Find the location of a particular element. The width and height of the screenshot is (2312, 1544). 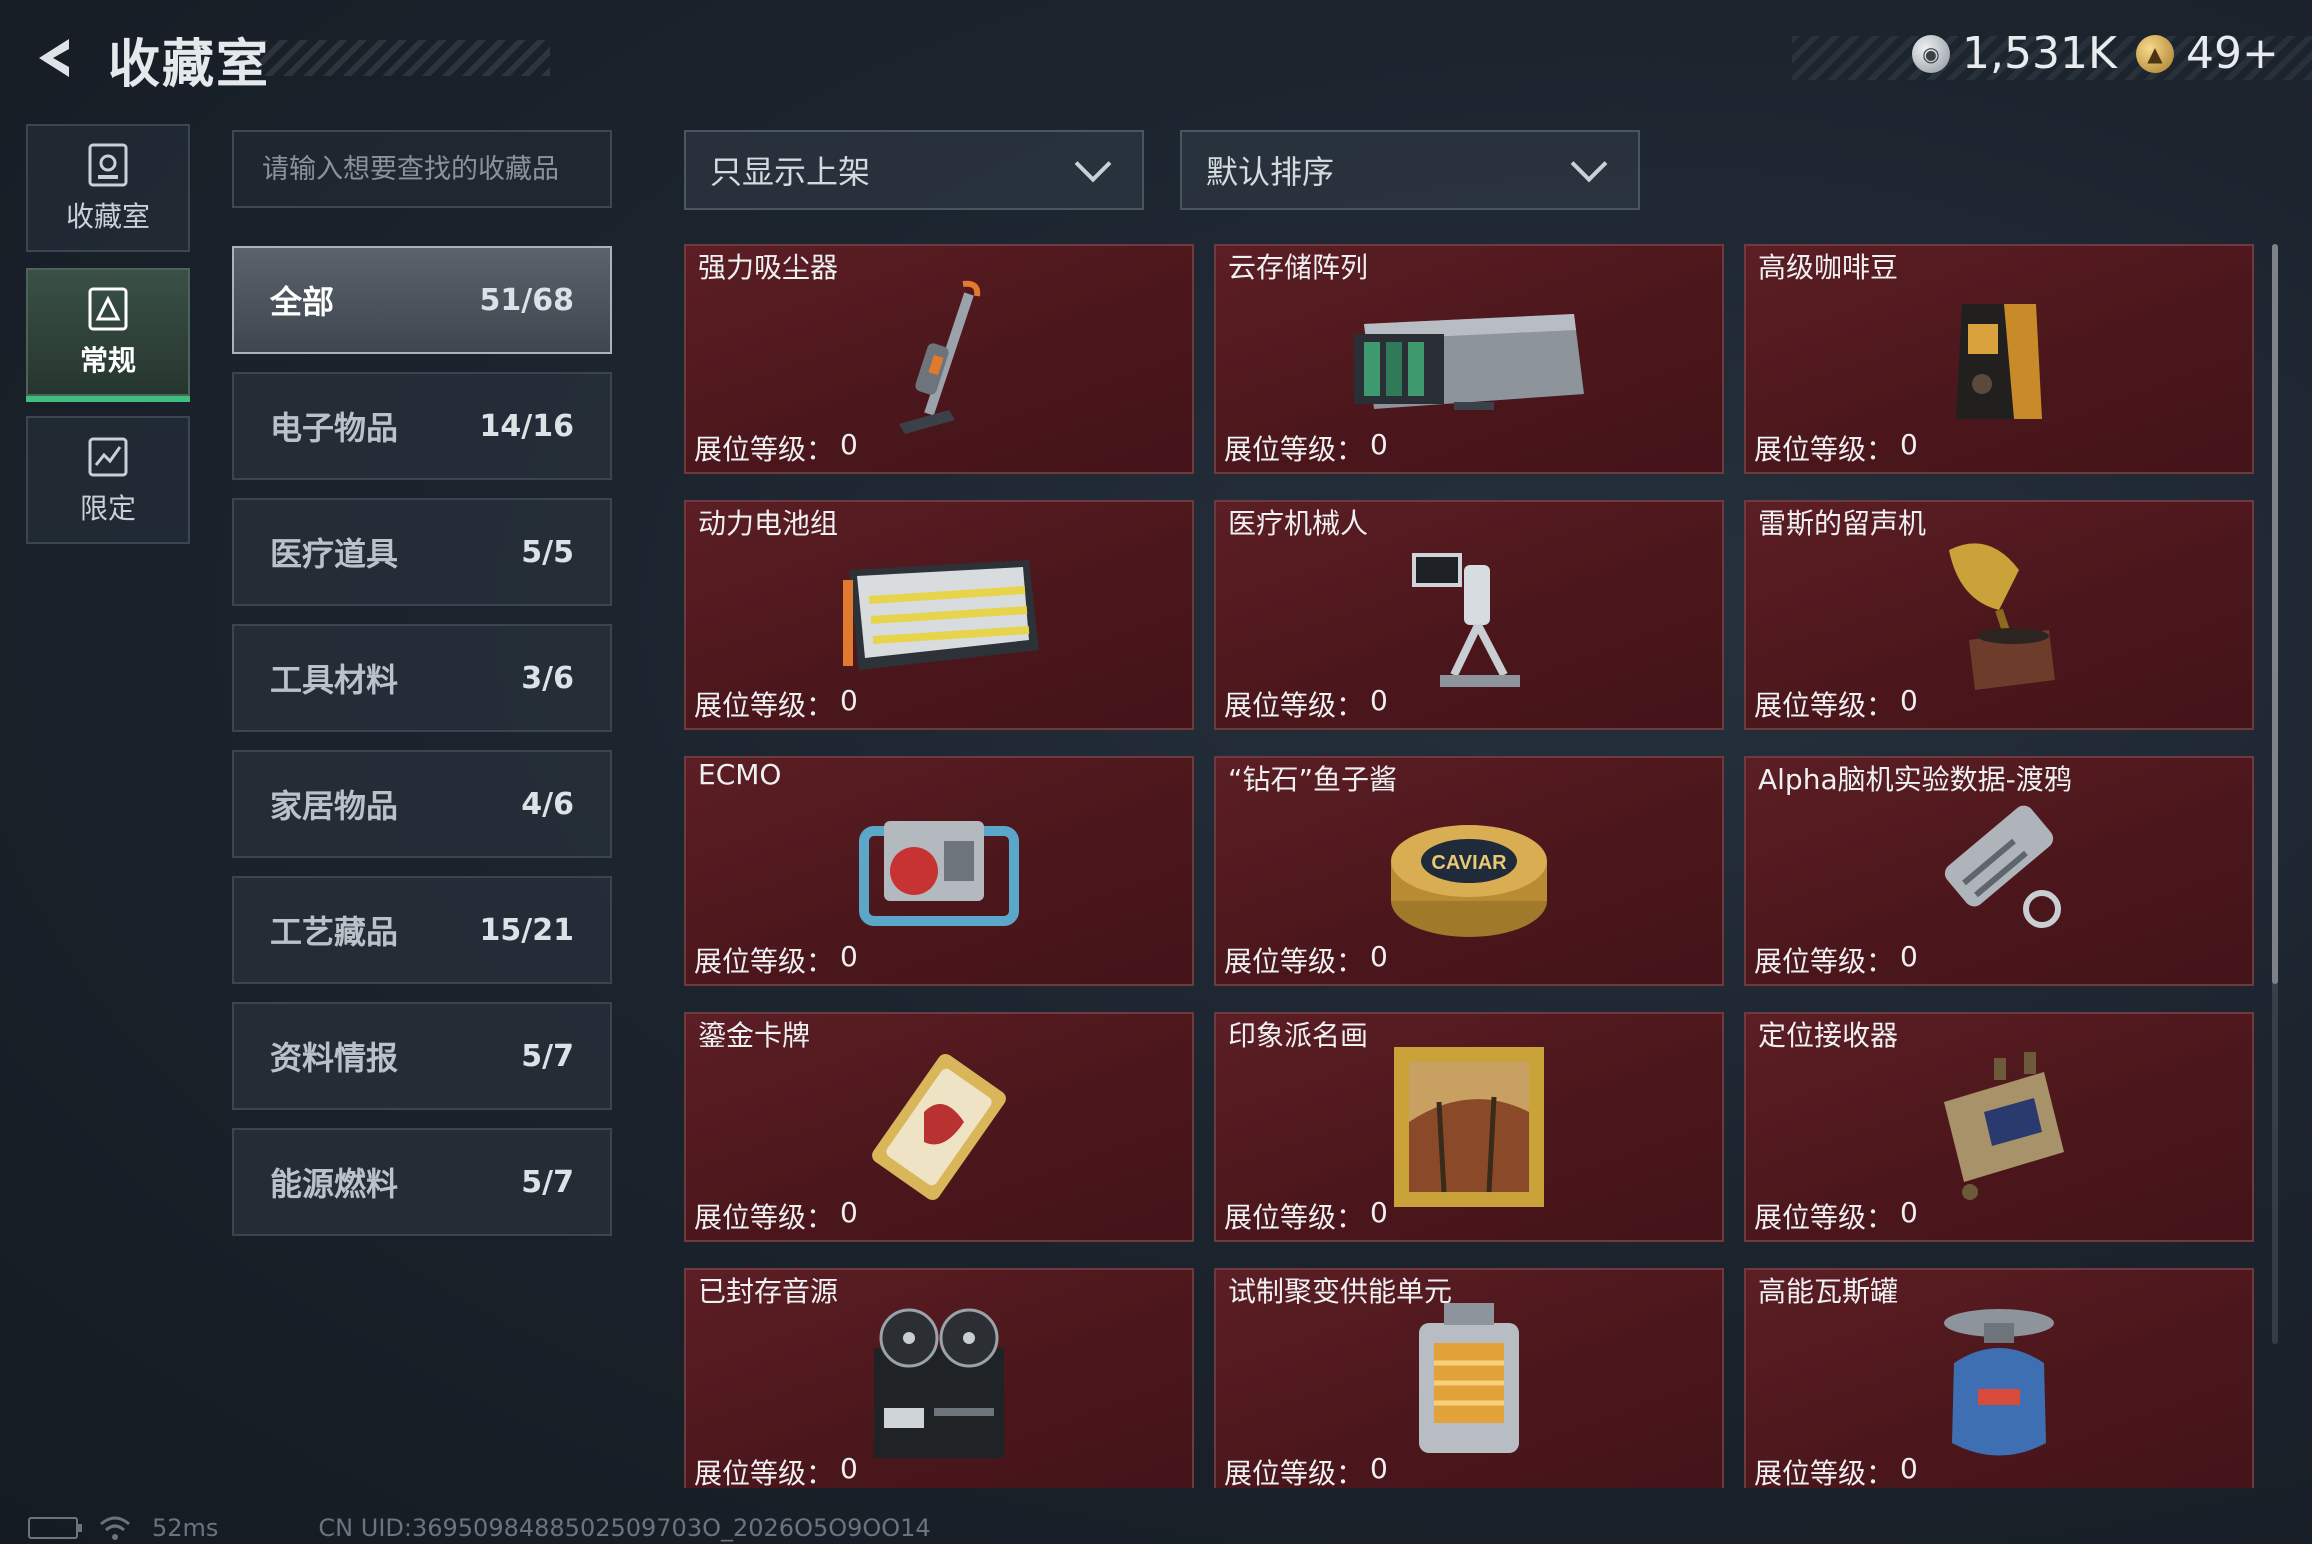

item-name: 高能瓦斯罐 is located at coordinates (1828, 1291).